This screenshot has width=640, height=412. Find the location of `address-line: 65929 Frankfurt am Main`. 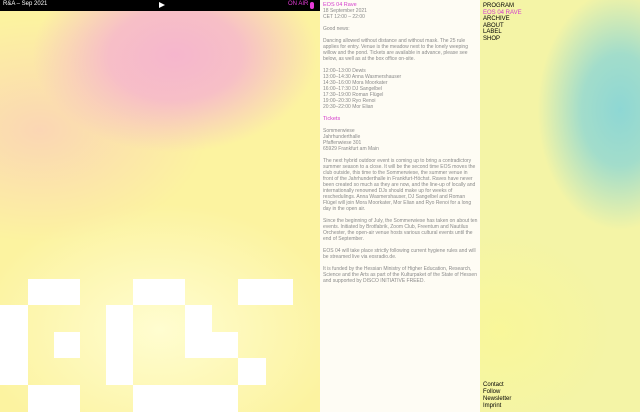

address-line: 65929 Frankfurt am Main is located at coordinates (351, 149).